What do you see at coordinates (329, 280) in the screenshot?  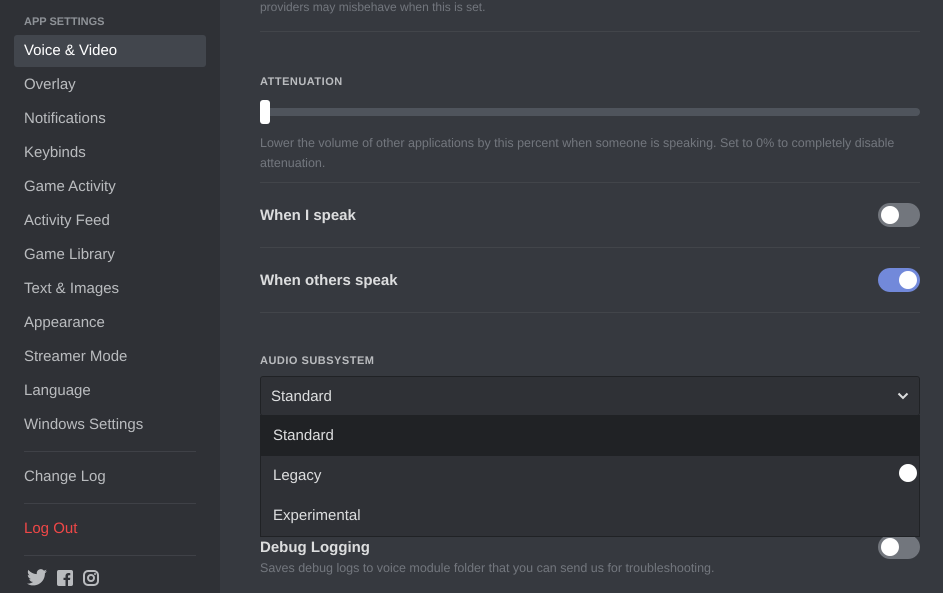 I see `setting-label: When others speak` at bounding box center [329, 280].